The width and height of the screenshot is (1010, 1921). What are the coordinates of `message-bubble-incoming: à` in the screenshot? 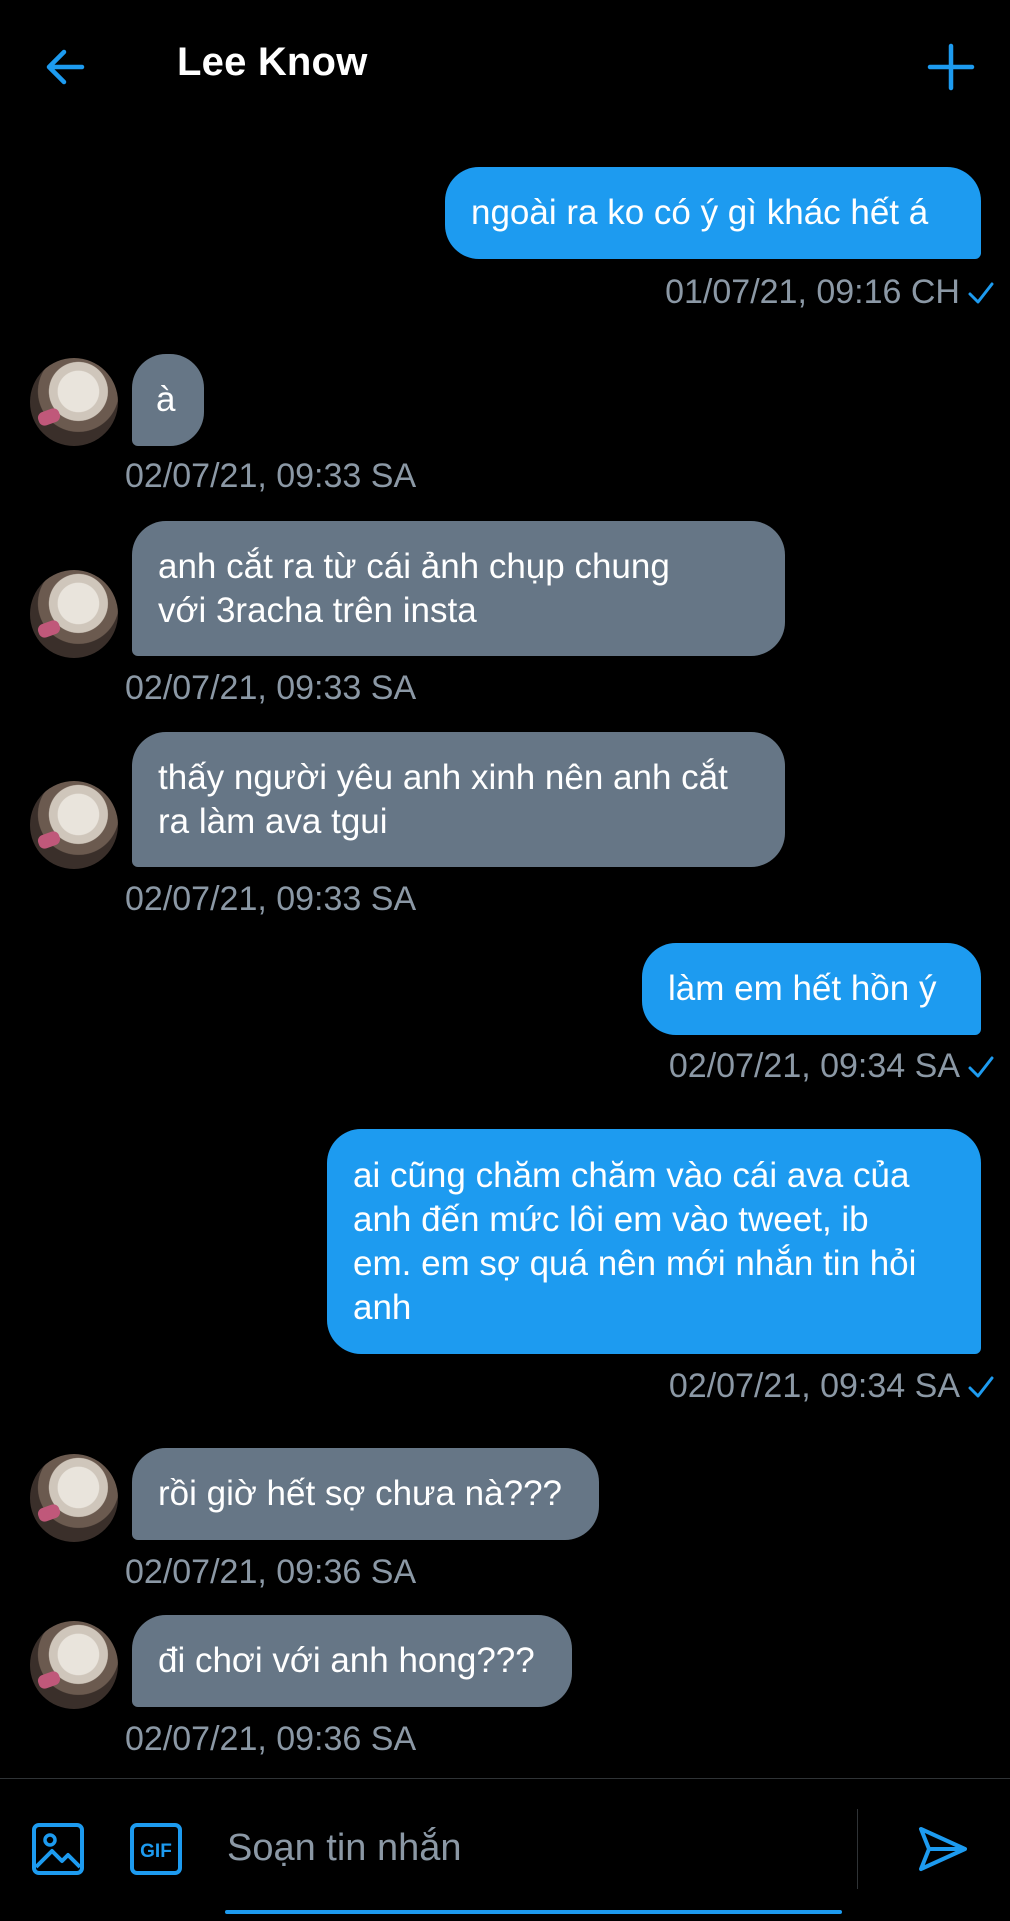 It's located at (168, 400).